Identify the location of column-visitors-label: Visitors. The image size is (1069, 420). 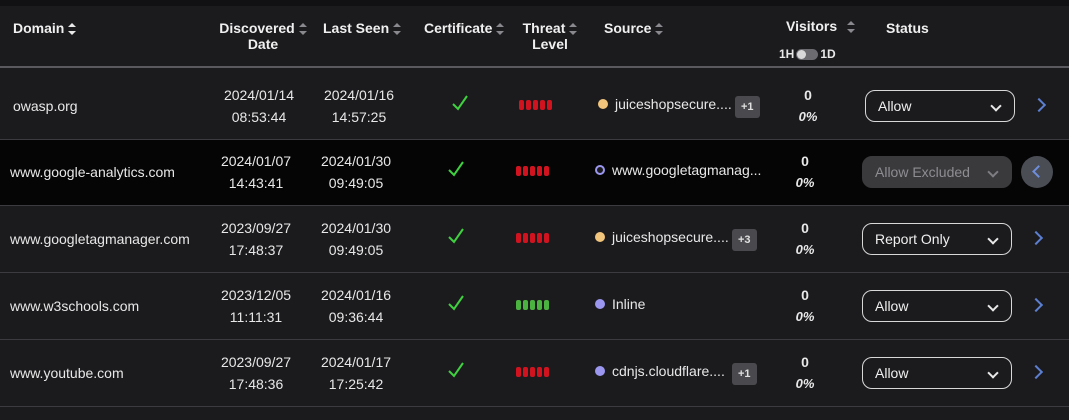
(812, 26).